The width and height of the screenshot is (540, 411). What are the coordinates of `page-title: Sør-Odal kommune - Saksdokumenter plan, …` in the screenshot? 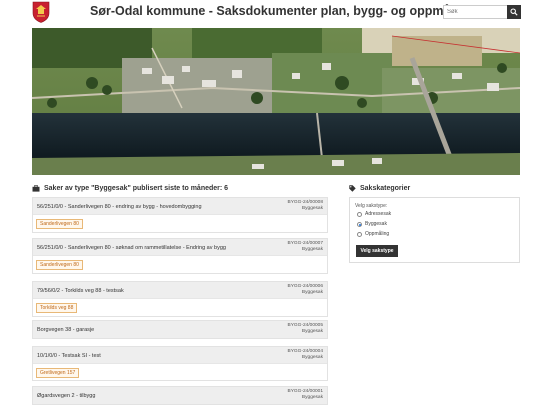 It's located at (281, 11).